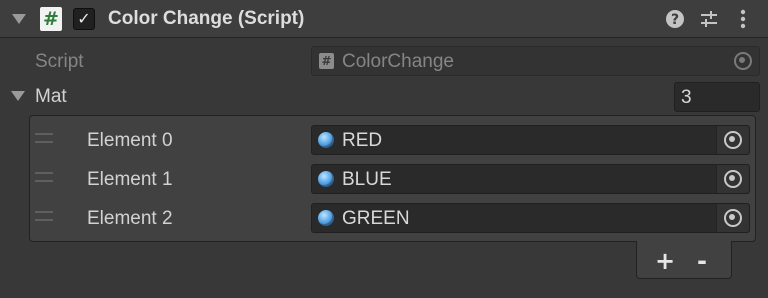 The width and height of the screenshot is (768, 298). I want to click on add-element-button: +, so click(665, 261).